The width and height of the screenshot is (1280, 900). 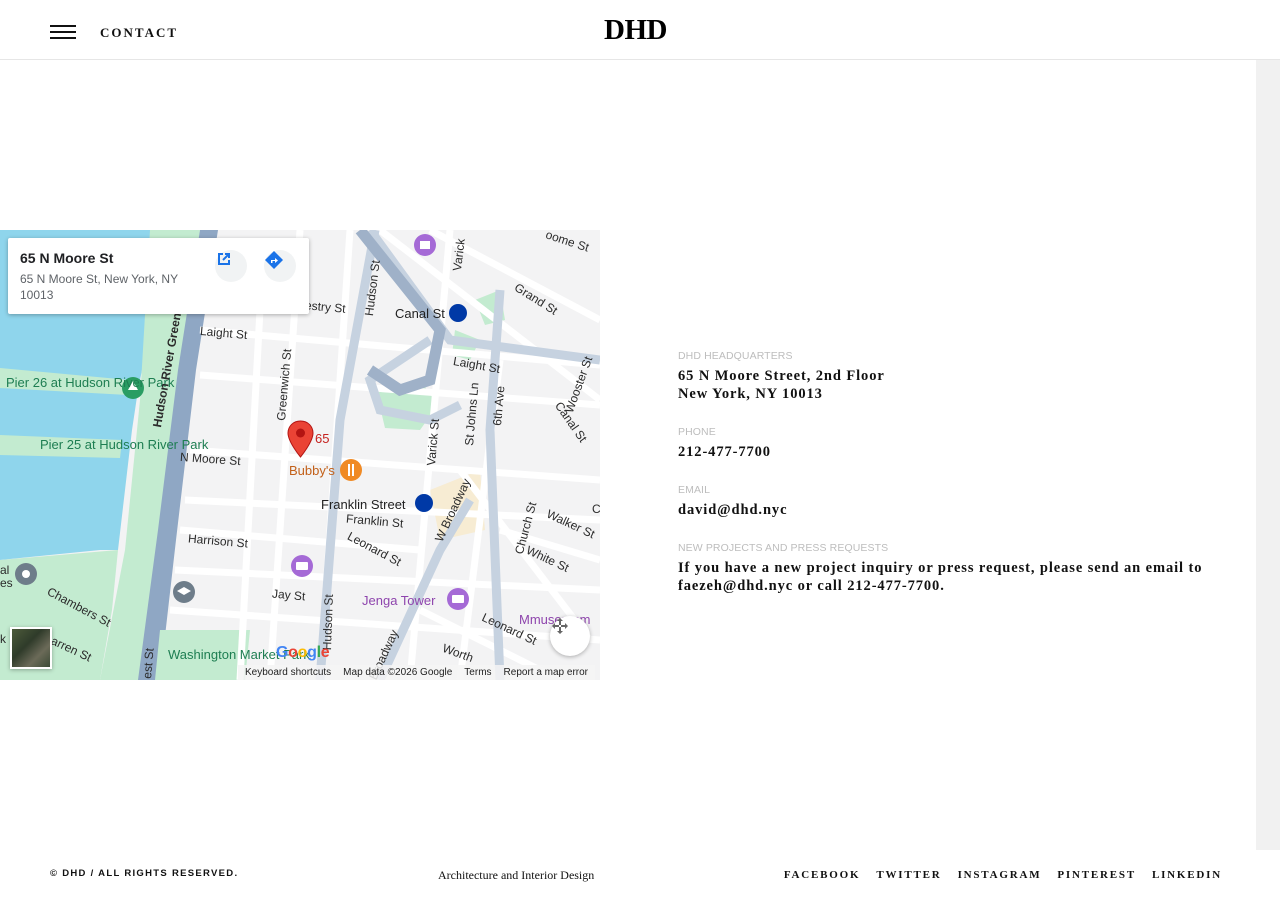 I want to click on map-label-right-c: C, so click(x=596, y=509).